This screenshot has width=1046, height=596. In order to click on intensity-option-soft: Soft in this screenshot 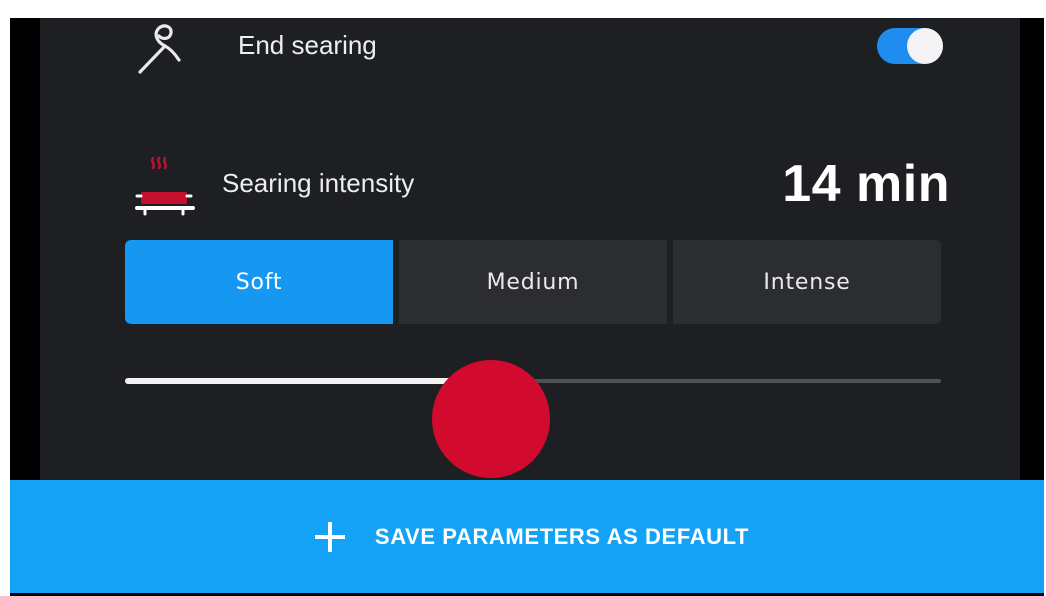, I will do `click(259, 282)`.